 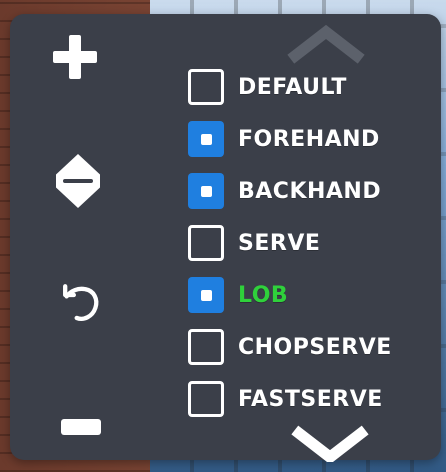 I want to click on plus-icon, so click(x=75, y=57).